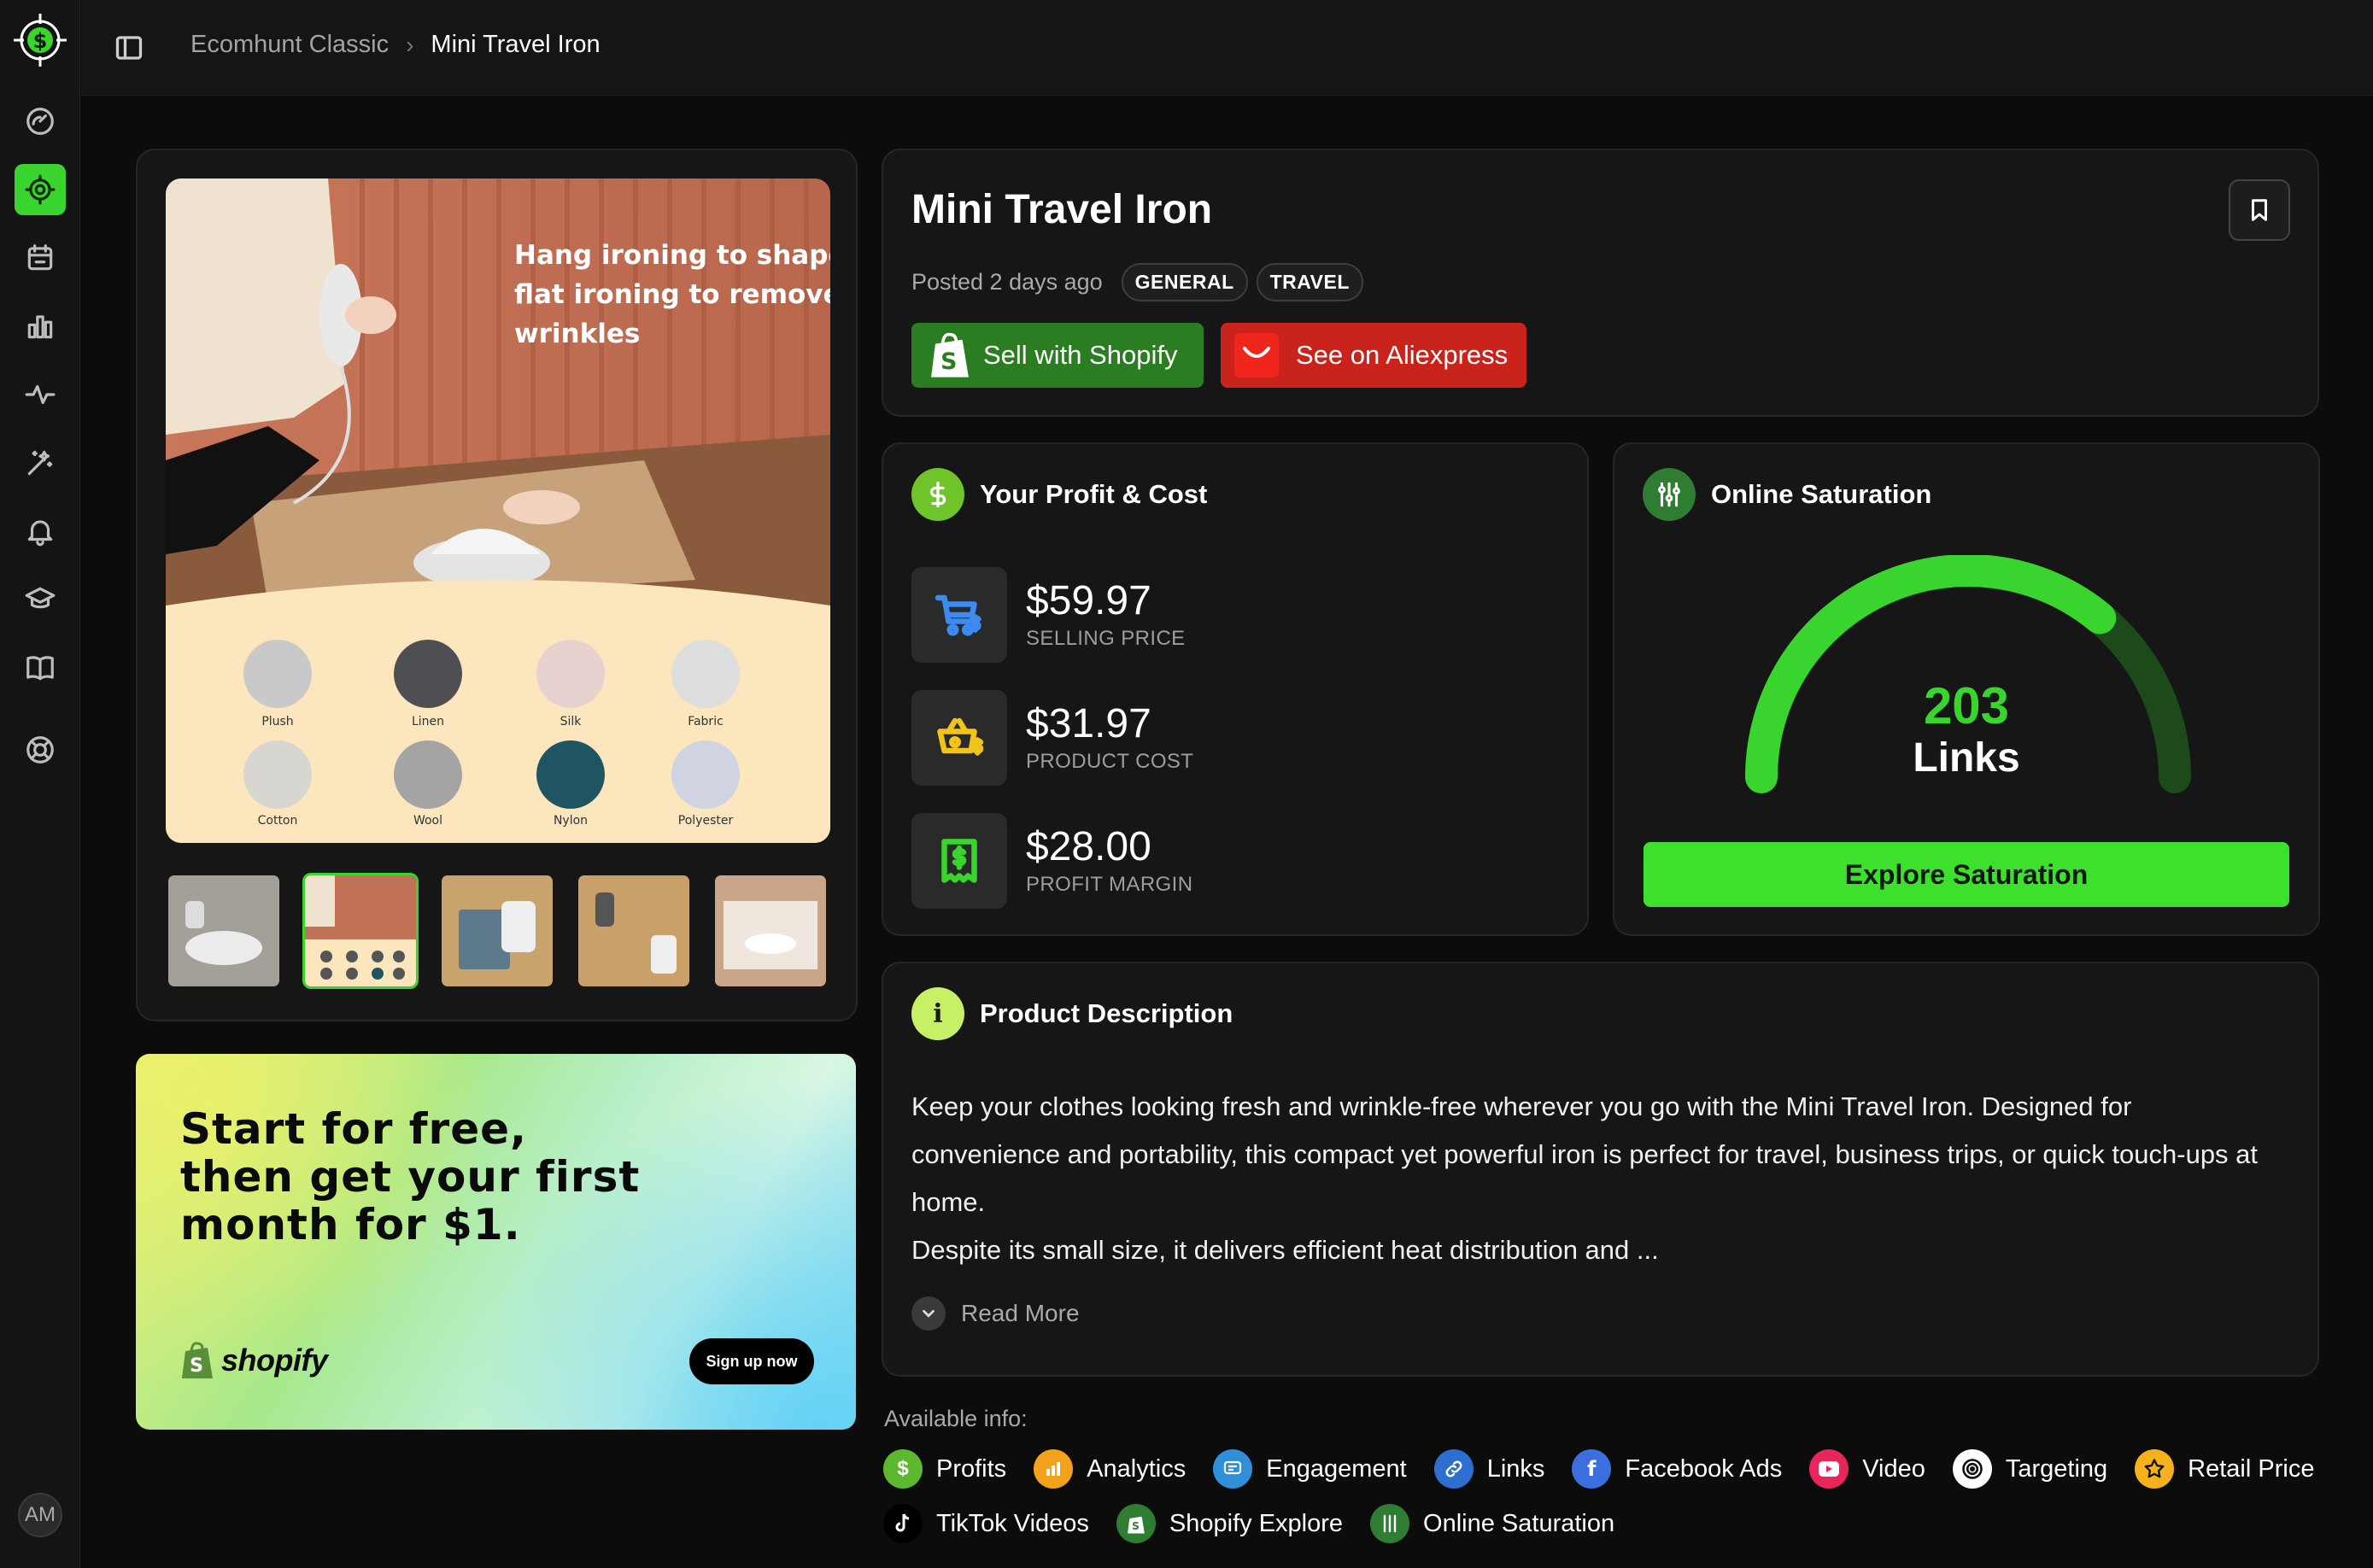 The height and width of the screenshot is (1568, 2373). What do you see at coordinates (428, 721) in the screenshot?
I see `svg-text: Linen` at bounding box center [428, 721].